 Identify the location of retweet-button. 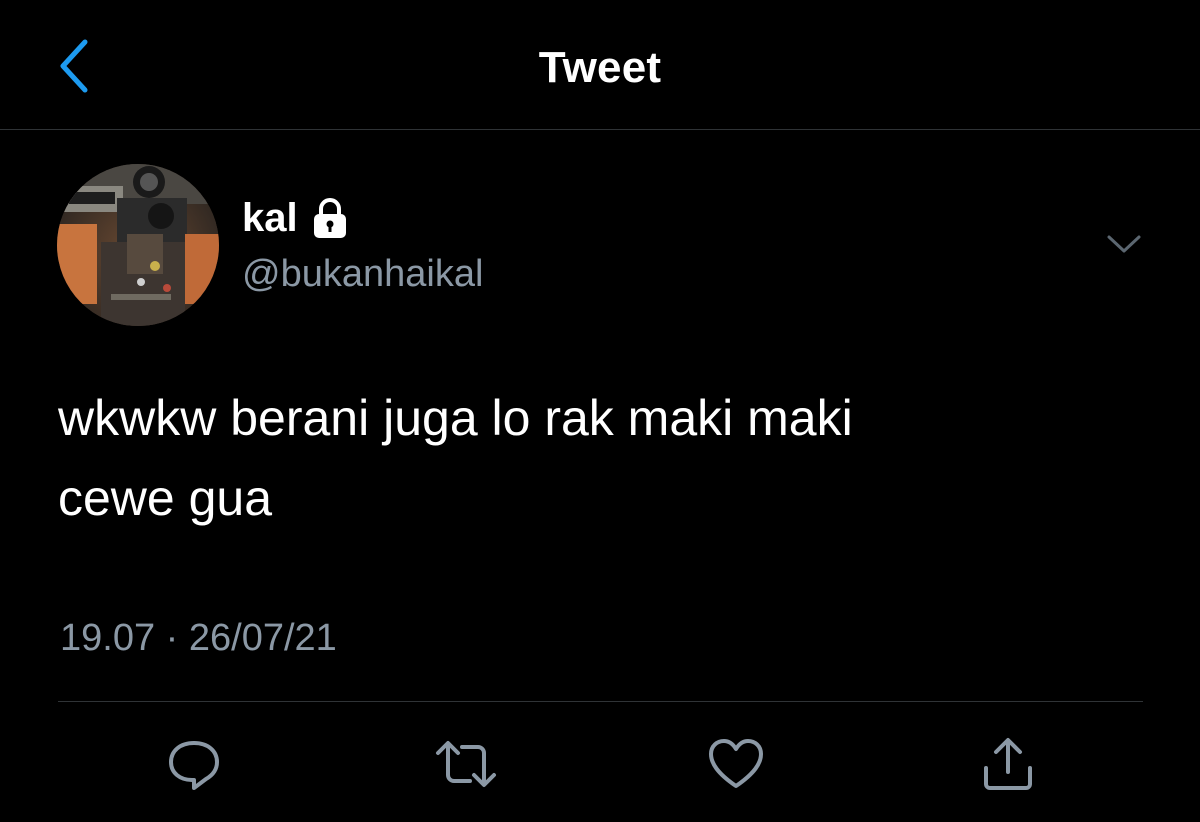
(466, 764).